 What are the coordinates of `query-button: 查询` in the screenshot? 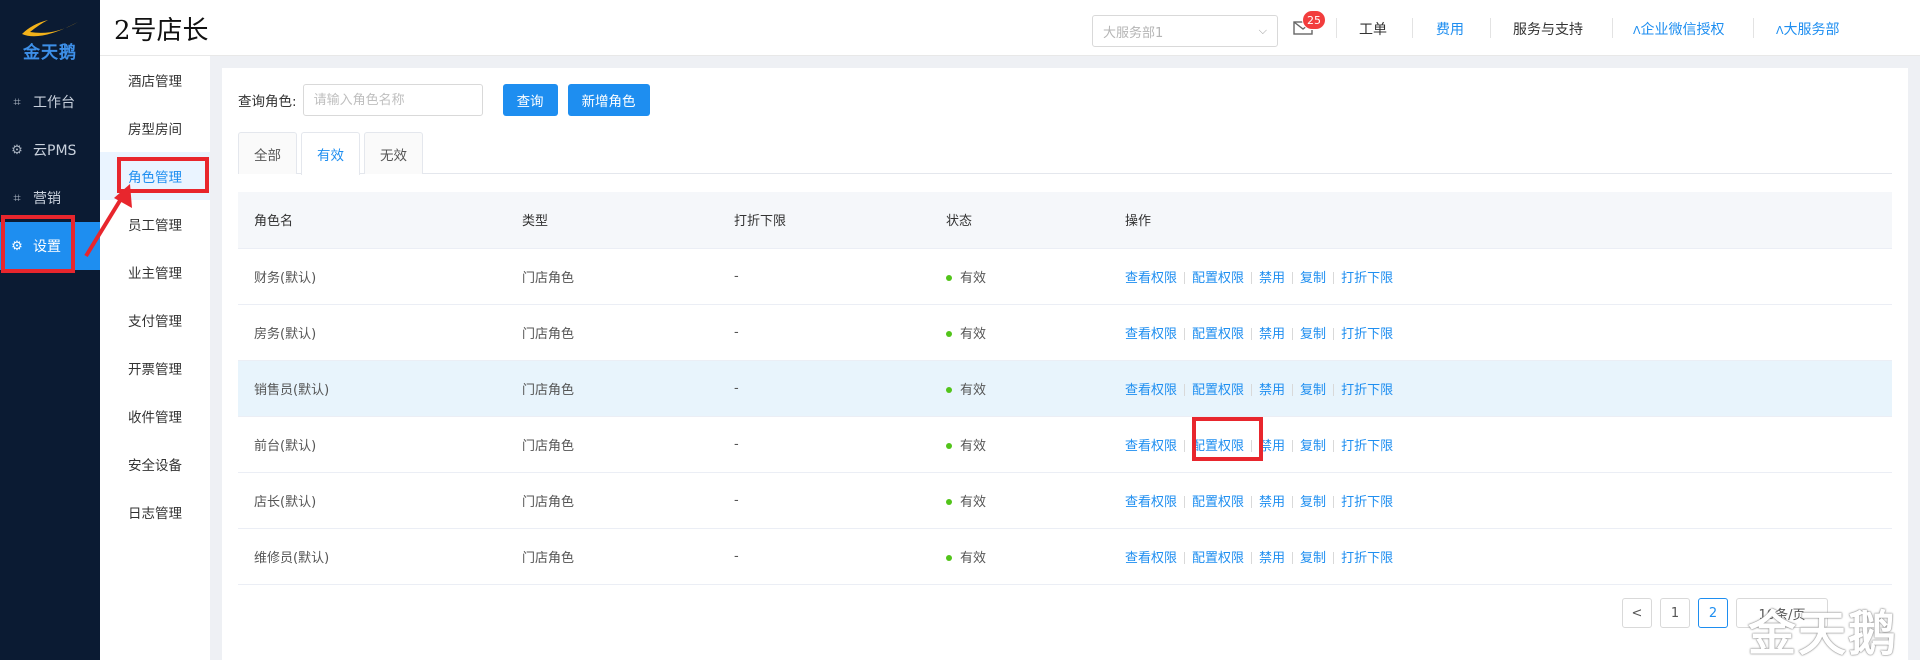 It's located at (530, 100).